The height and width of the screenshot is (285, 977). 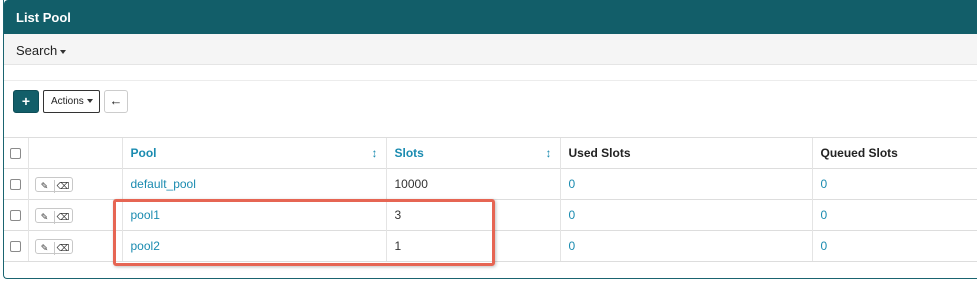 I want to click on header-checkbox-cell, so click(x=16, y=153).